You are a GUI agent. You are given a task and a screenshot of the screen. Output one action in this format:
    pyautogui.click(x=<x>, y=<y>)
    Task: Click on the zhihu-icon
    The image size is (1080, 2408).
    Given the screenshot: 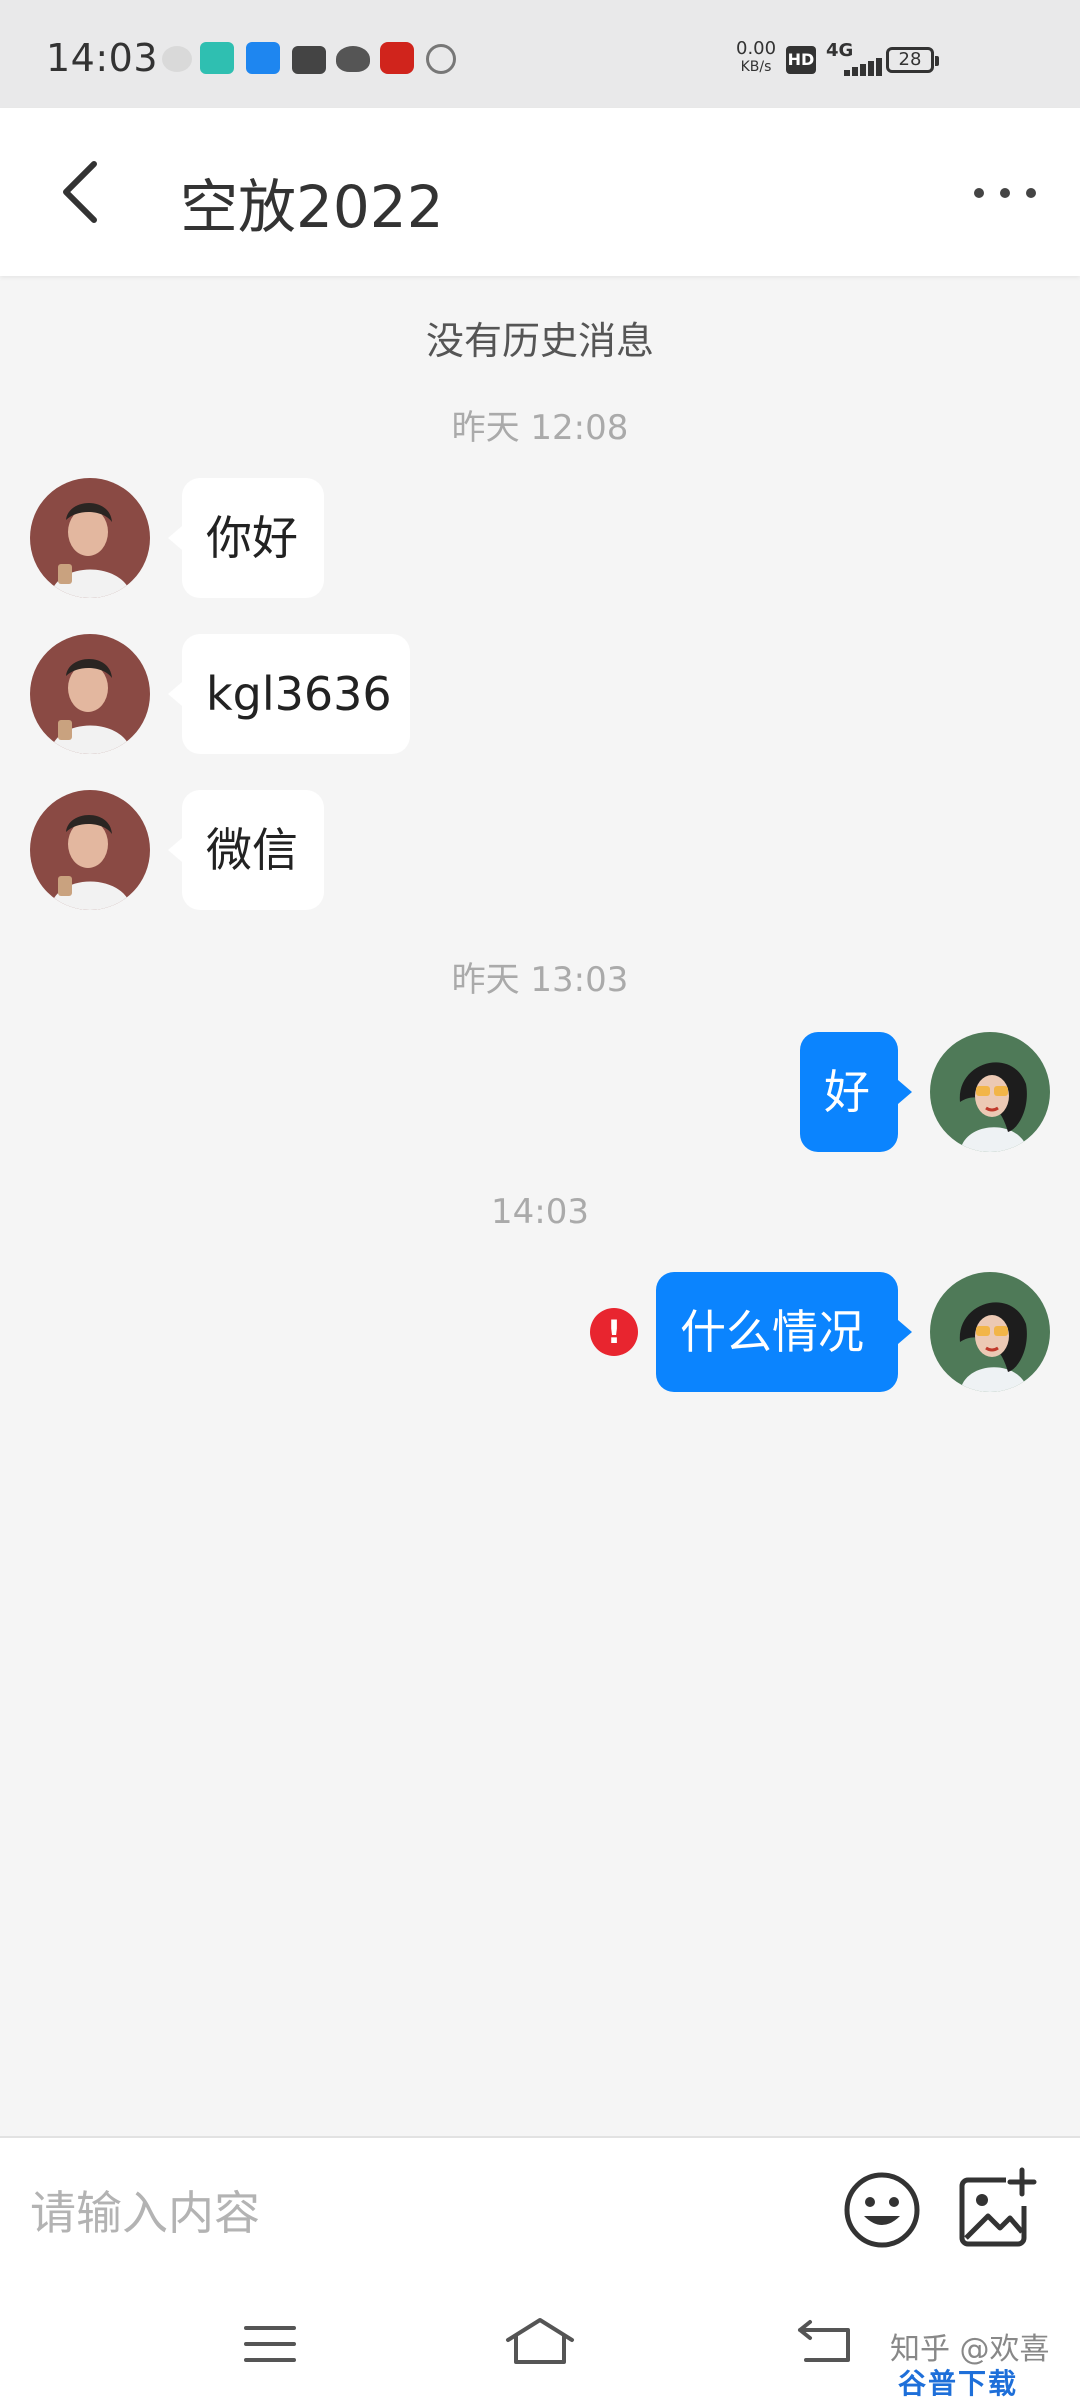 What is the action you would take?
    pyautogui.click(x=263, y=58)
    